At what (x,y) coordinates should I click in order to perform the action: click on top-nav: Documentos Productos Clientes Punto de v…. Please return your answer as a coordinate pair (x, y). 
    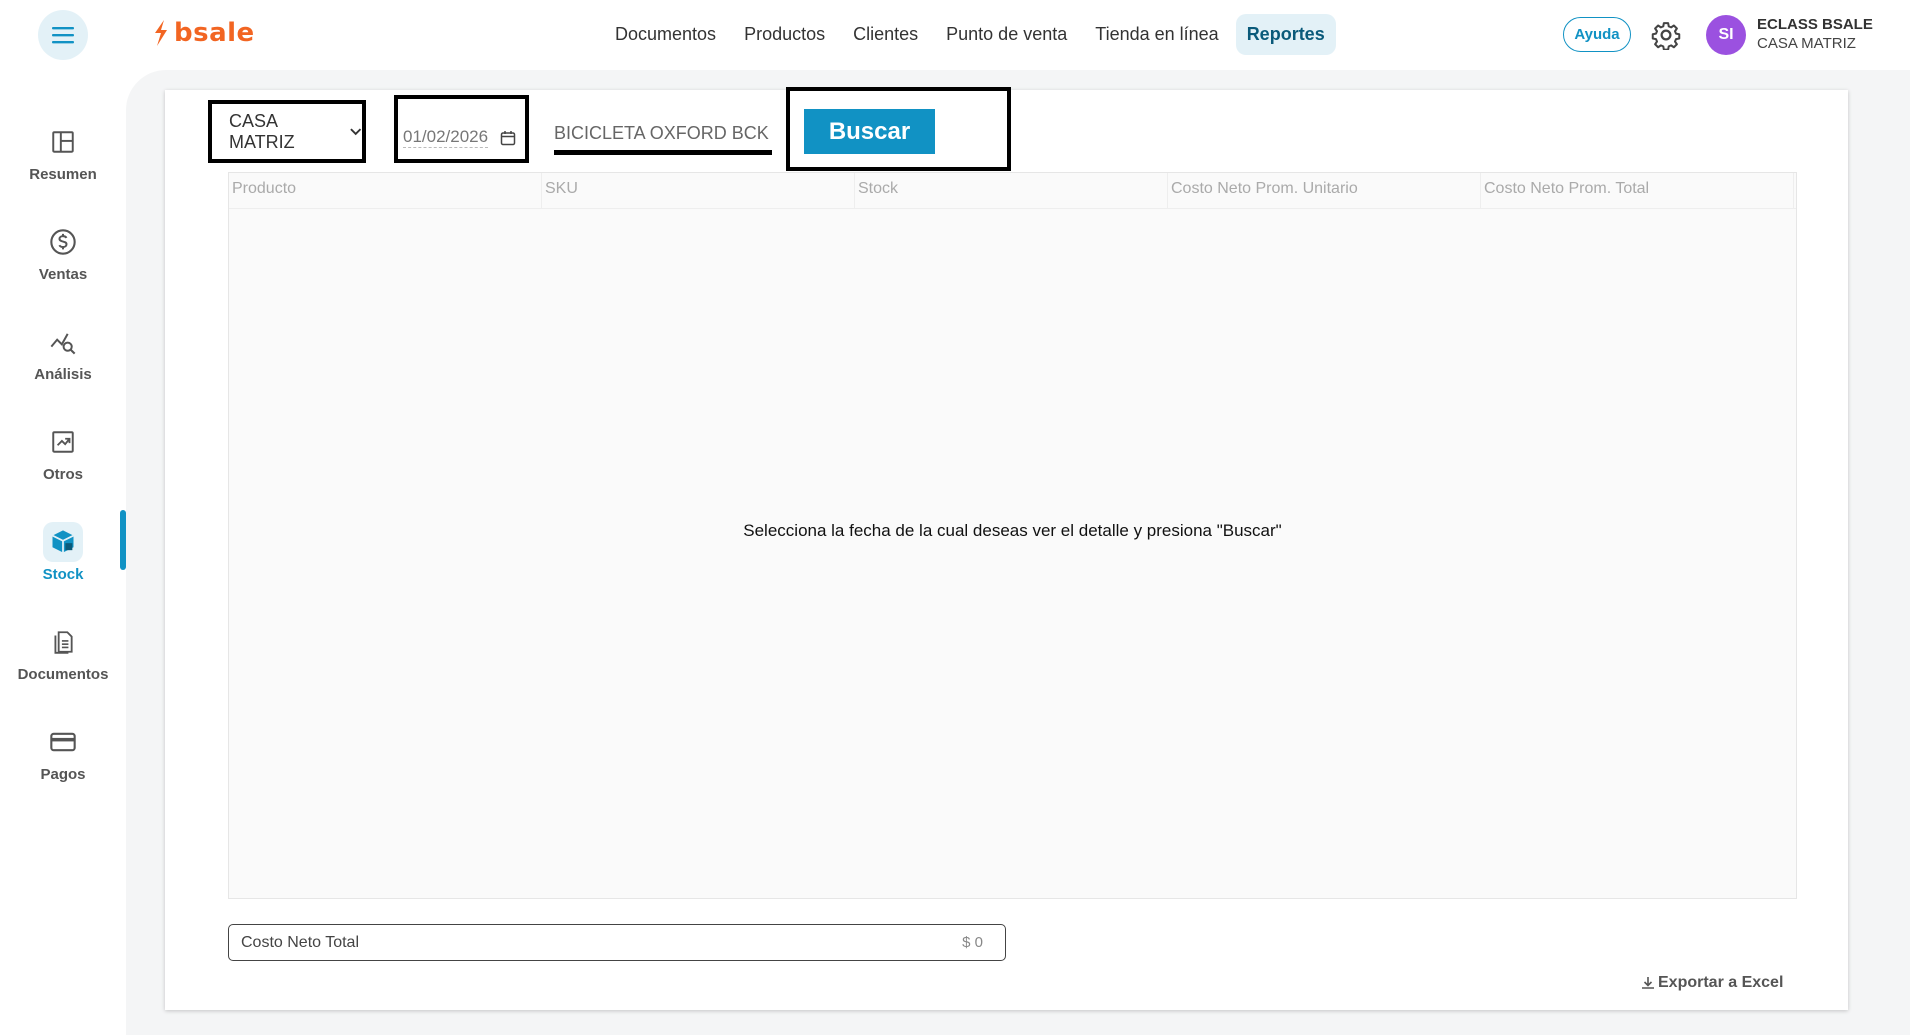
    Looking at the image, I should click on (970, 34).